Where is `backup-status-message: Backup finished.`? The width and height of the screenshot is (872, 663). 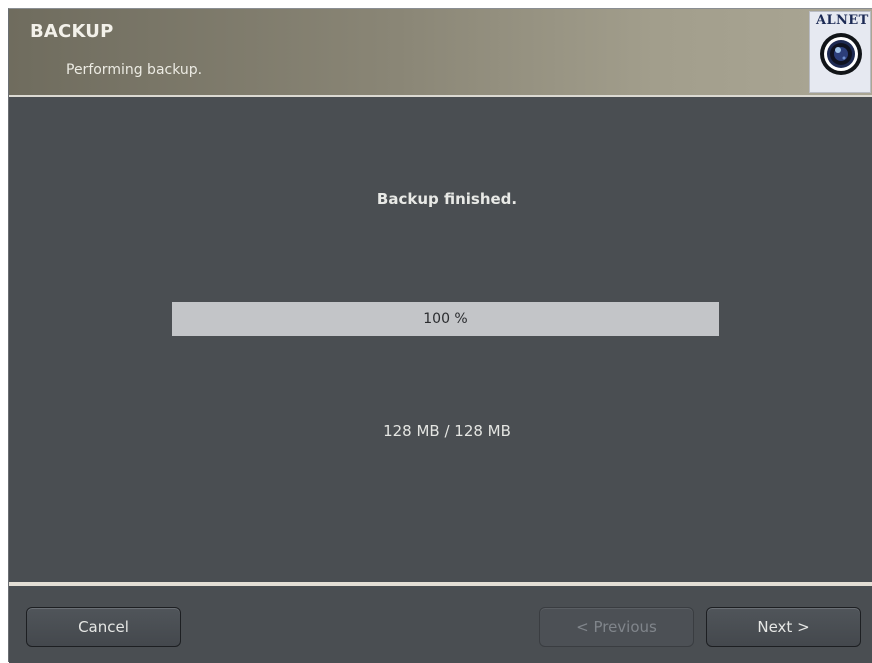
backup-status-message: Backup finished. is located at coordinates (447, 199).